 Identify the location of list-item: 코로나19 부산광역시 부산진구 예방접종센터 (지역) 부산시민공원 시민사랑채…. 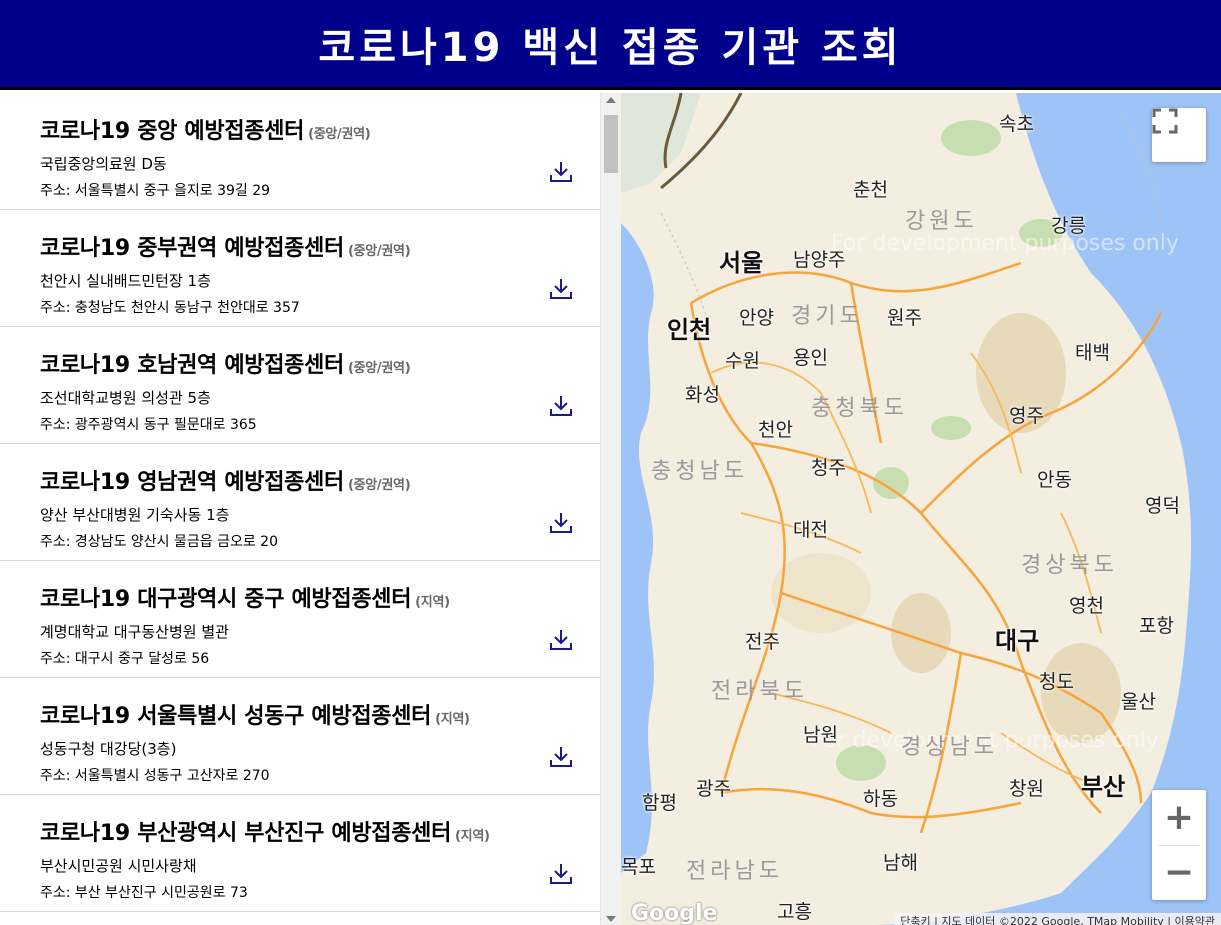
(300, 853).